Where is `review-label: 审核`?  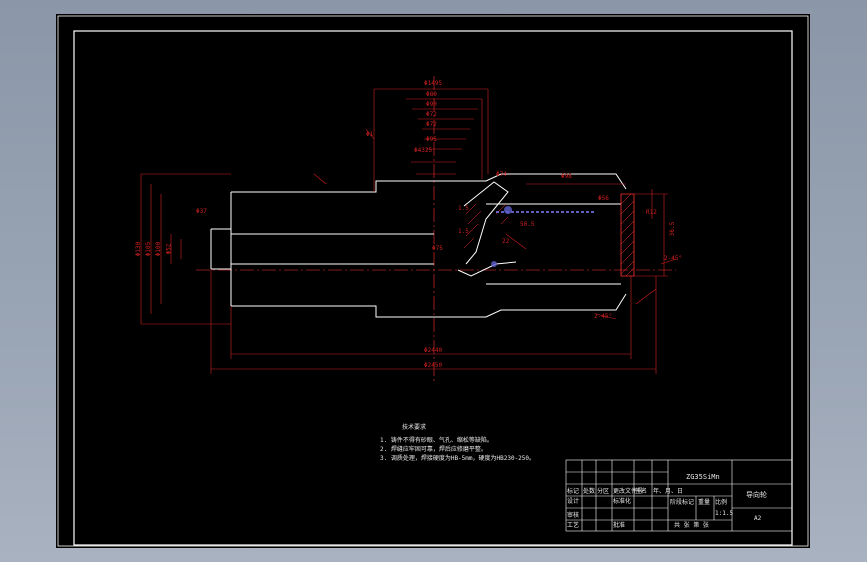
review-label: 审核 is located at coordinates (573, 515).